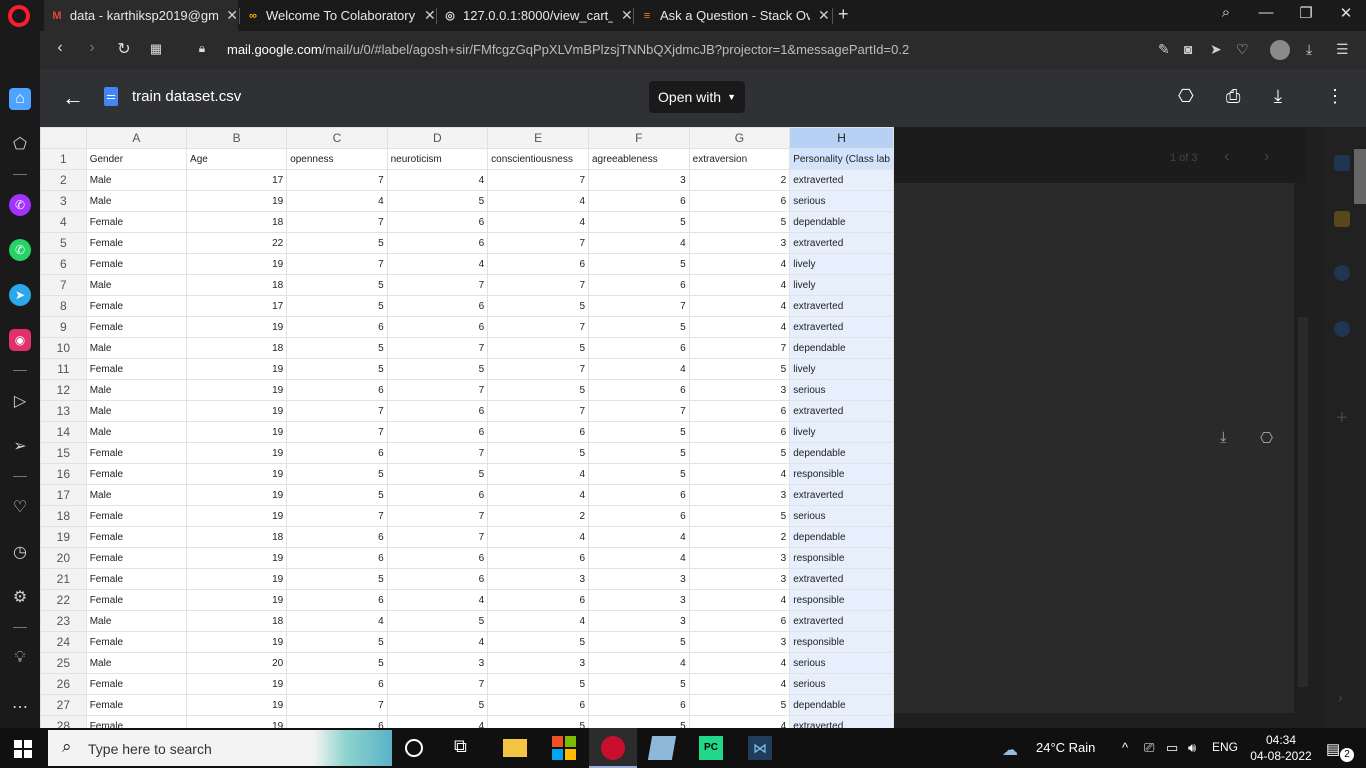  What do you see at coordinates (63, 495) in the screenshot?
I see `row-number: 17` at bounding box center [63, 495].